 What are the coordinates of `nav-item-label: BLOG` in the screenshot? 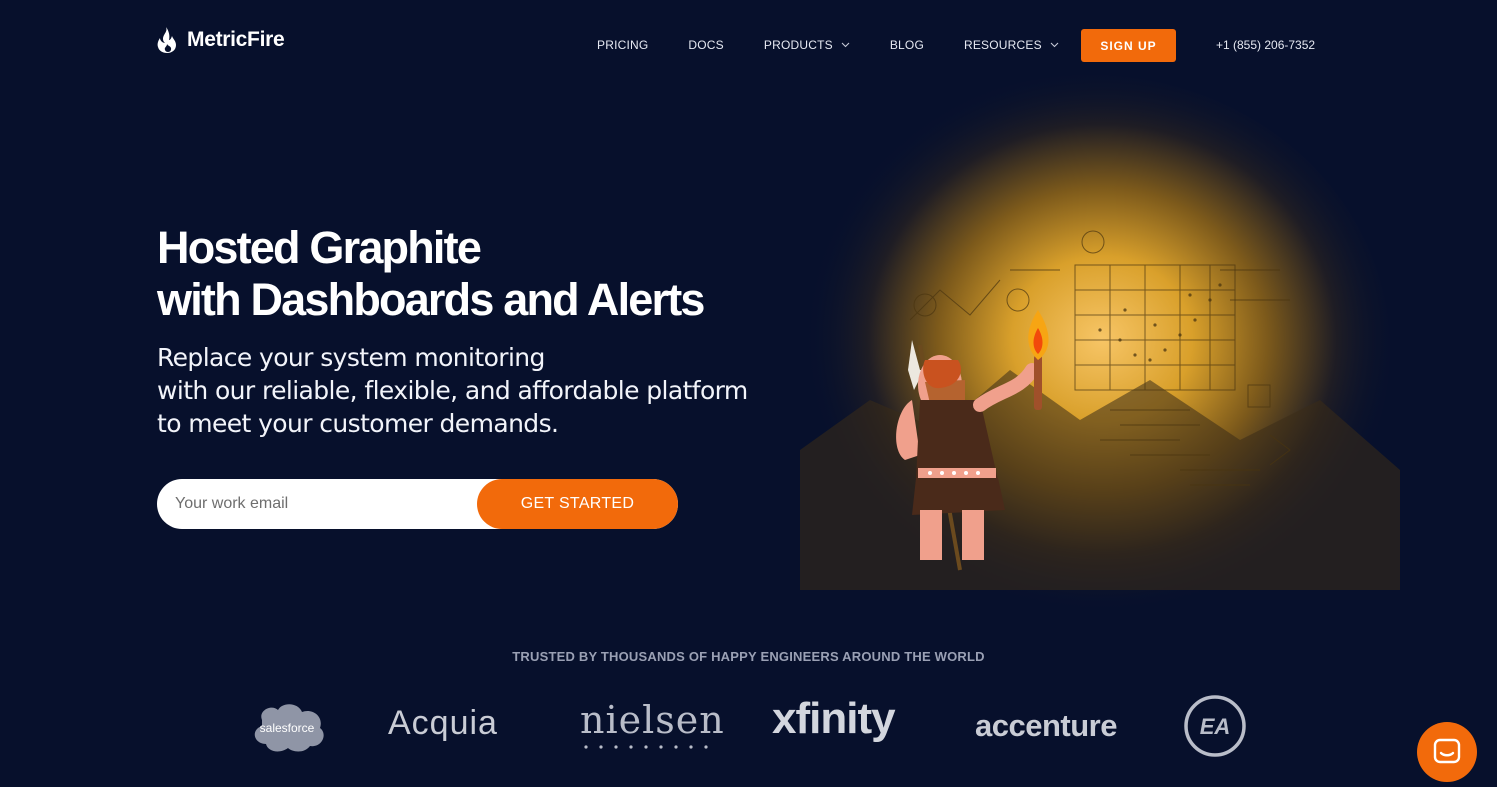 It's located at (906, 45).